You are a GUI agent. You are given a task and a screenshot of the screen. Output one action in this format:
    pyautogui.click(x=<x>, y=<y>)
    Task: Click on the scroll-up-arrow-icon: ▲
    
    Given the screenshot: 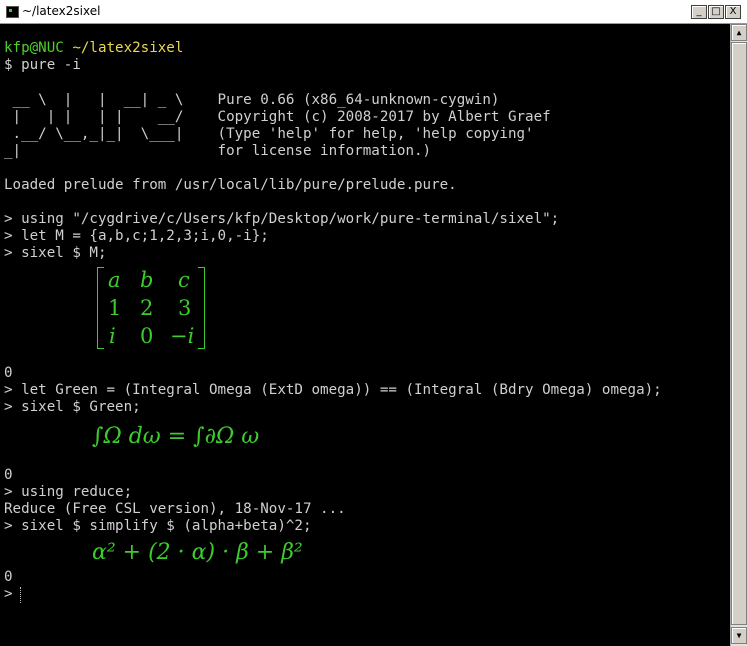 What is the action you would take?
    pyautogui.click(x=739, y=32)
    